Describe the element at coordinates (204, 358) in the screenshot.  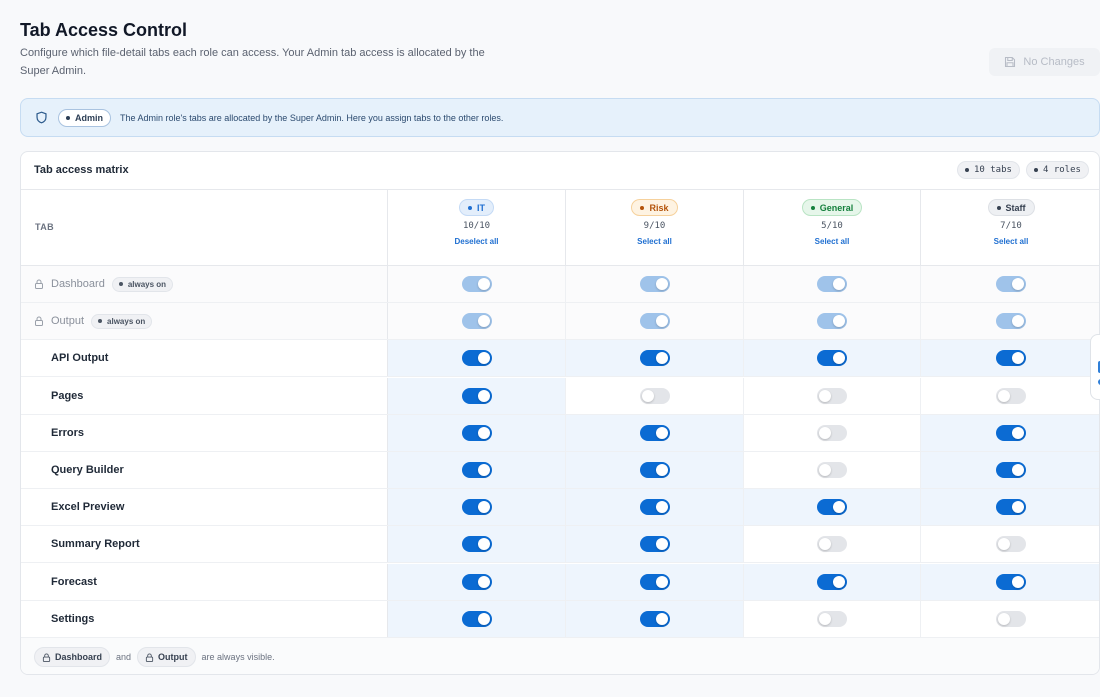
I see `tab-name-cell: API Output` at that location.